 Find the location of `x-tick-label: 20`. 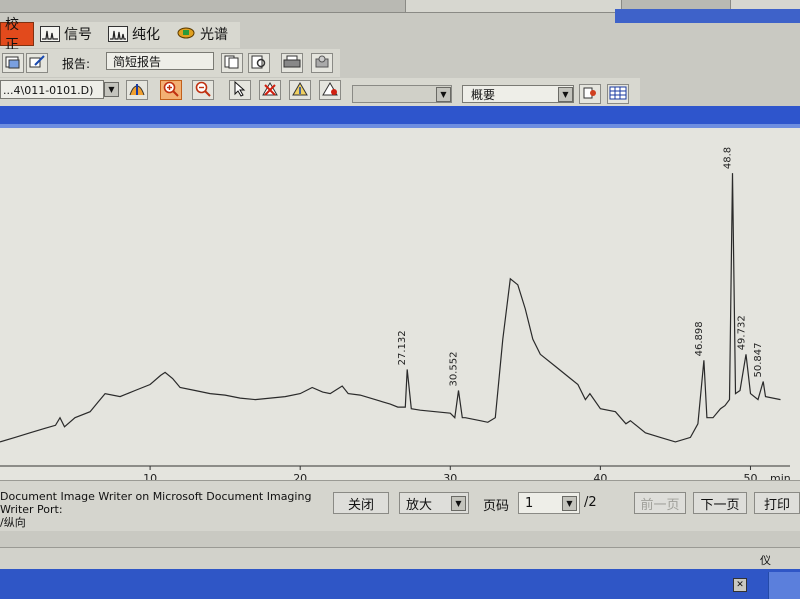

x-tick-label: 20 is located at coordinates (300, 476).